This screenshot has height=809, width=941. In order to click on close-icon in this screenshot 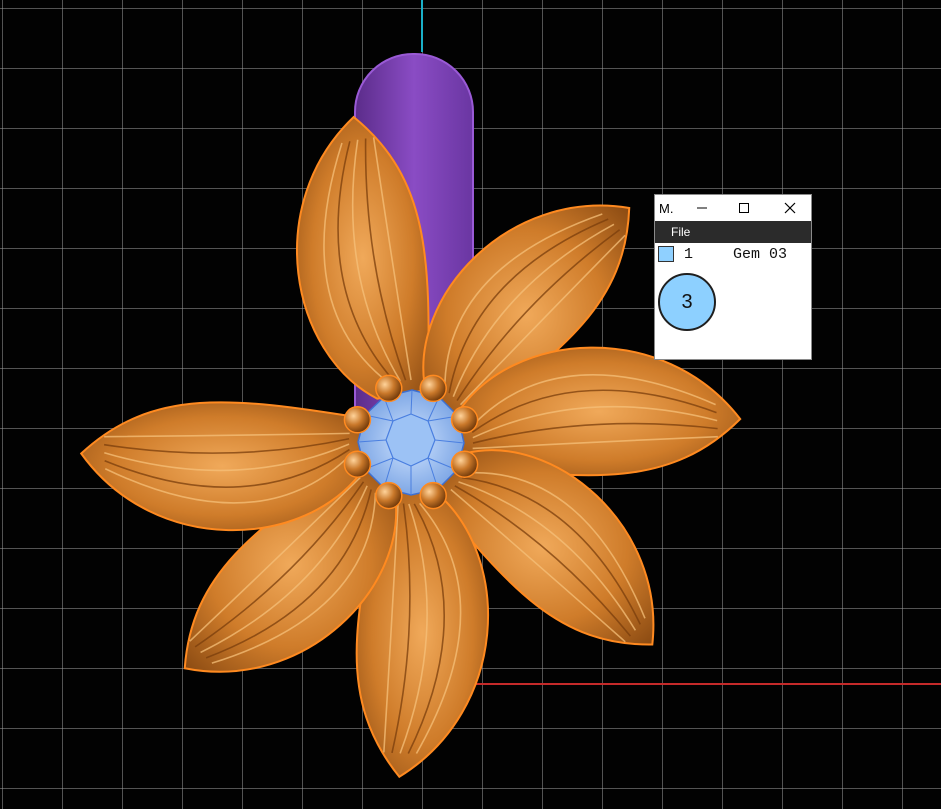, I will do `click(790, 208)`.